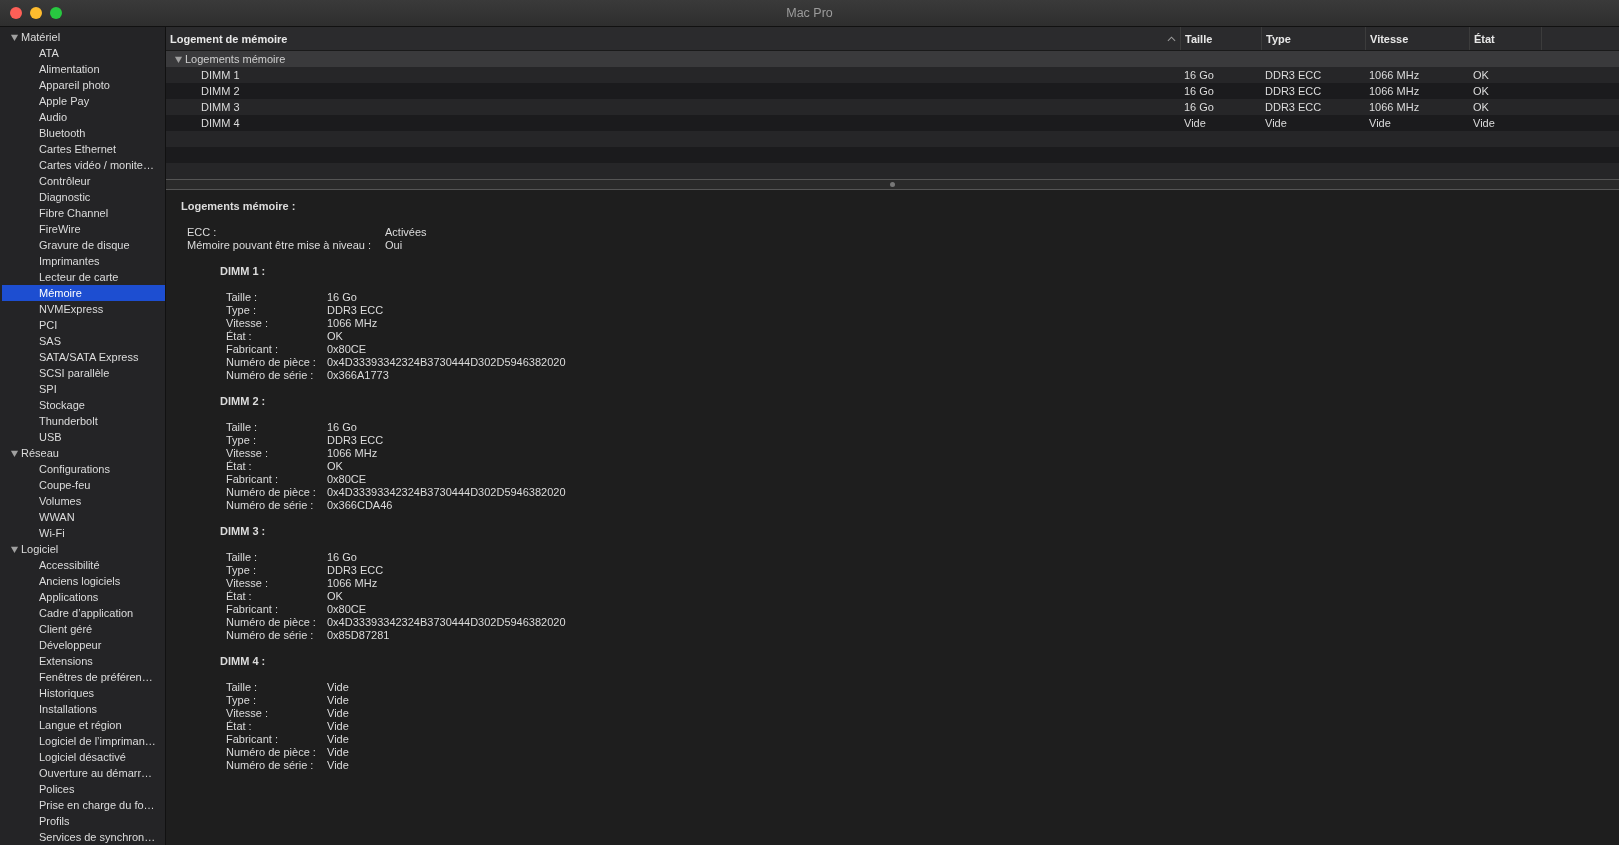 This screenshot has height=845, width=1619. What do you see at coordinates (56, 13) in the screenshot?
I see `zoom-button` at bounding box center [56, 13].